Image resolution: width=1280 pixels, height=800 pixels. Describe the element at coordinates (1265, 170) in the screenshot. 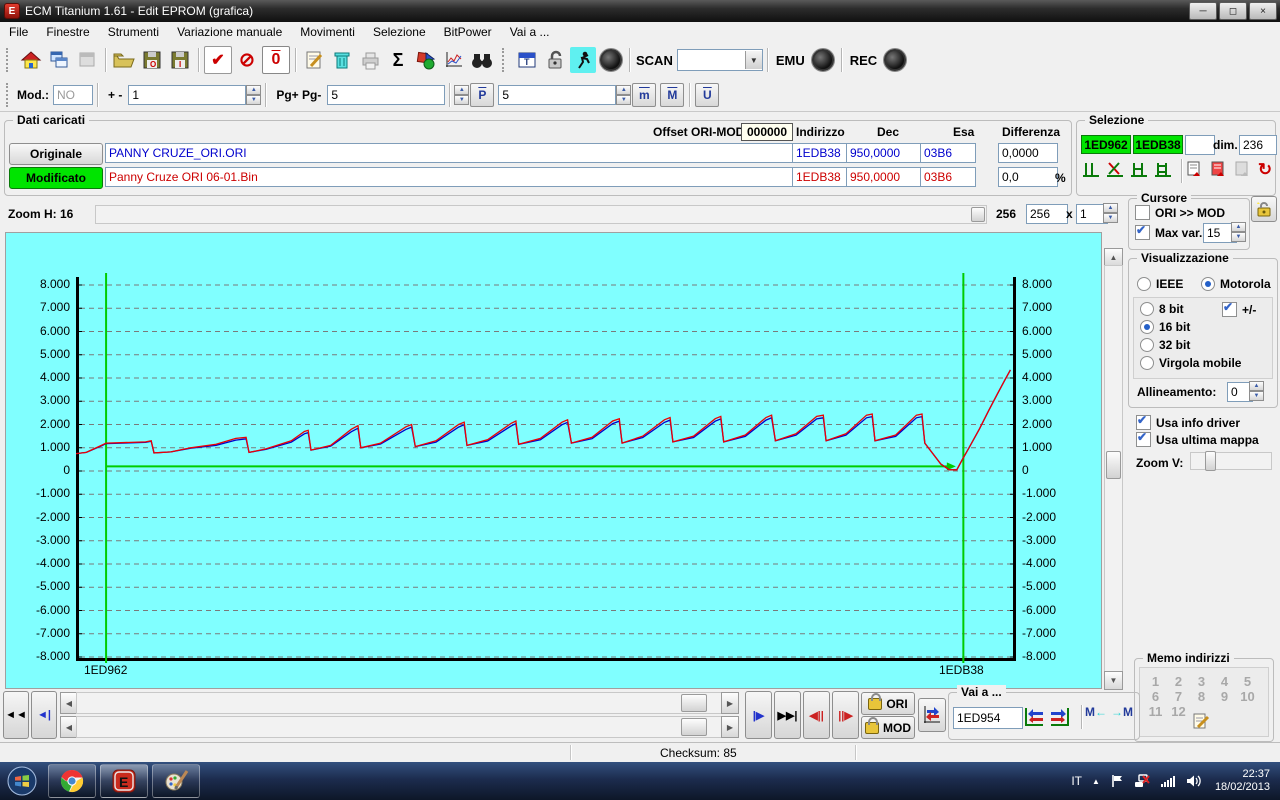

I see `refresh-icon: ↻` at that location.